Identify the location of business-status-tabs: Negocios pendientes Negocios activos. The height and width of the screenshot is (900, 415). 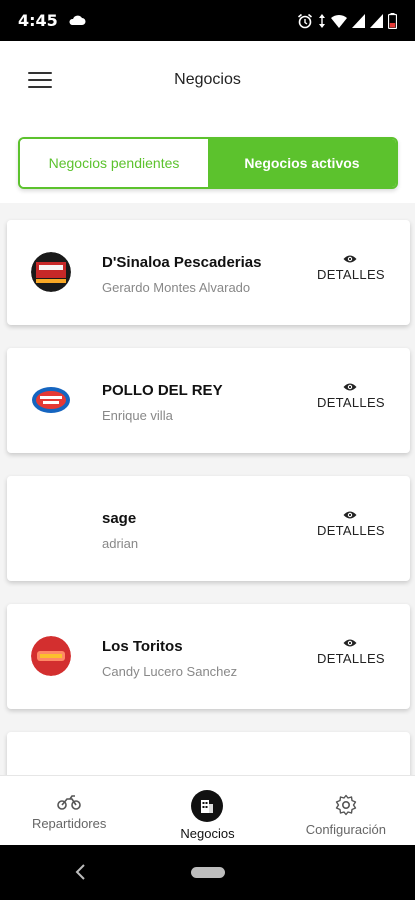
(208, 163).